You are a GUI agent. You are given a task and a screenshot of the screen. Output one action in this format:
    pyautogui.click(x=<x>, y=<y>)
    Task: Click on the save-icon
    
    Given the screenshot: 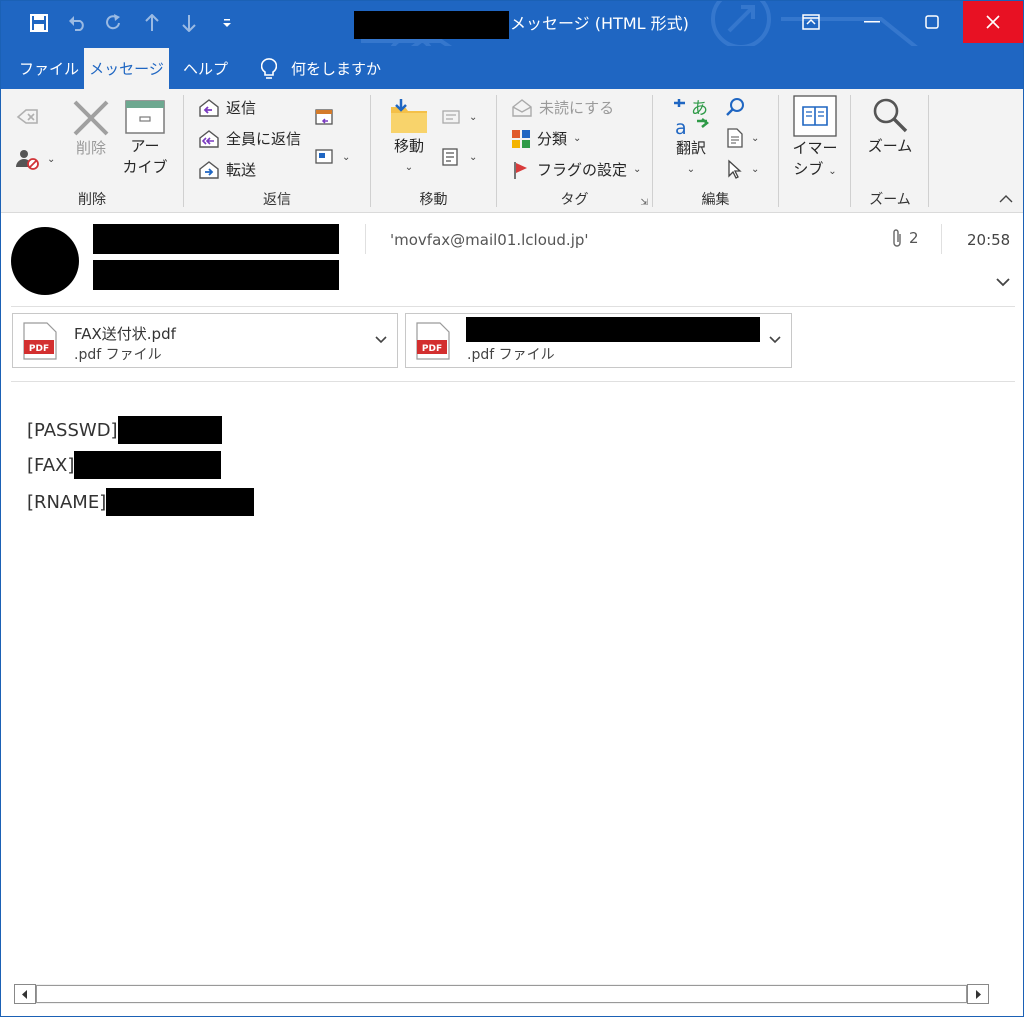 What is the action you would take?
    pyautogui.click(x=39, y=23)
    